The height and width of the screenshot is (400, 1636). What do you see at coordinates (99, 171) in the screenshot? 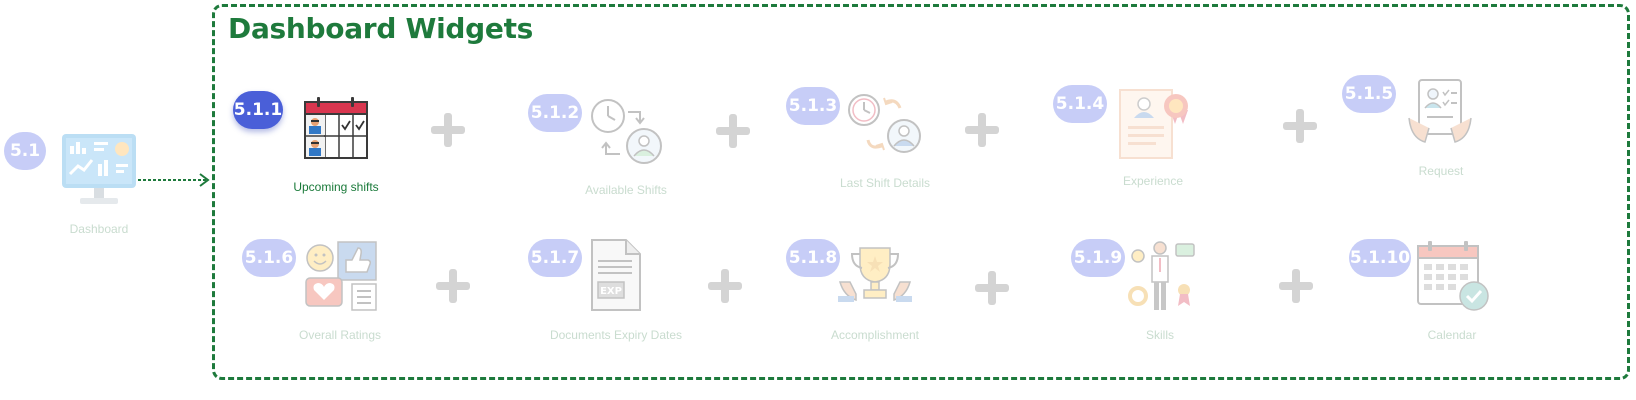
I see `monitor-dashboard-icon` at bounding box center [99, 171].